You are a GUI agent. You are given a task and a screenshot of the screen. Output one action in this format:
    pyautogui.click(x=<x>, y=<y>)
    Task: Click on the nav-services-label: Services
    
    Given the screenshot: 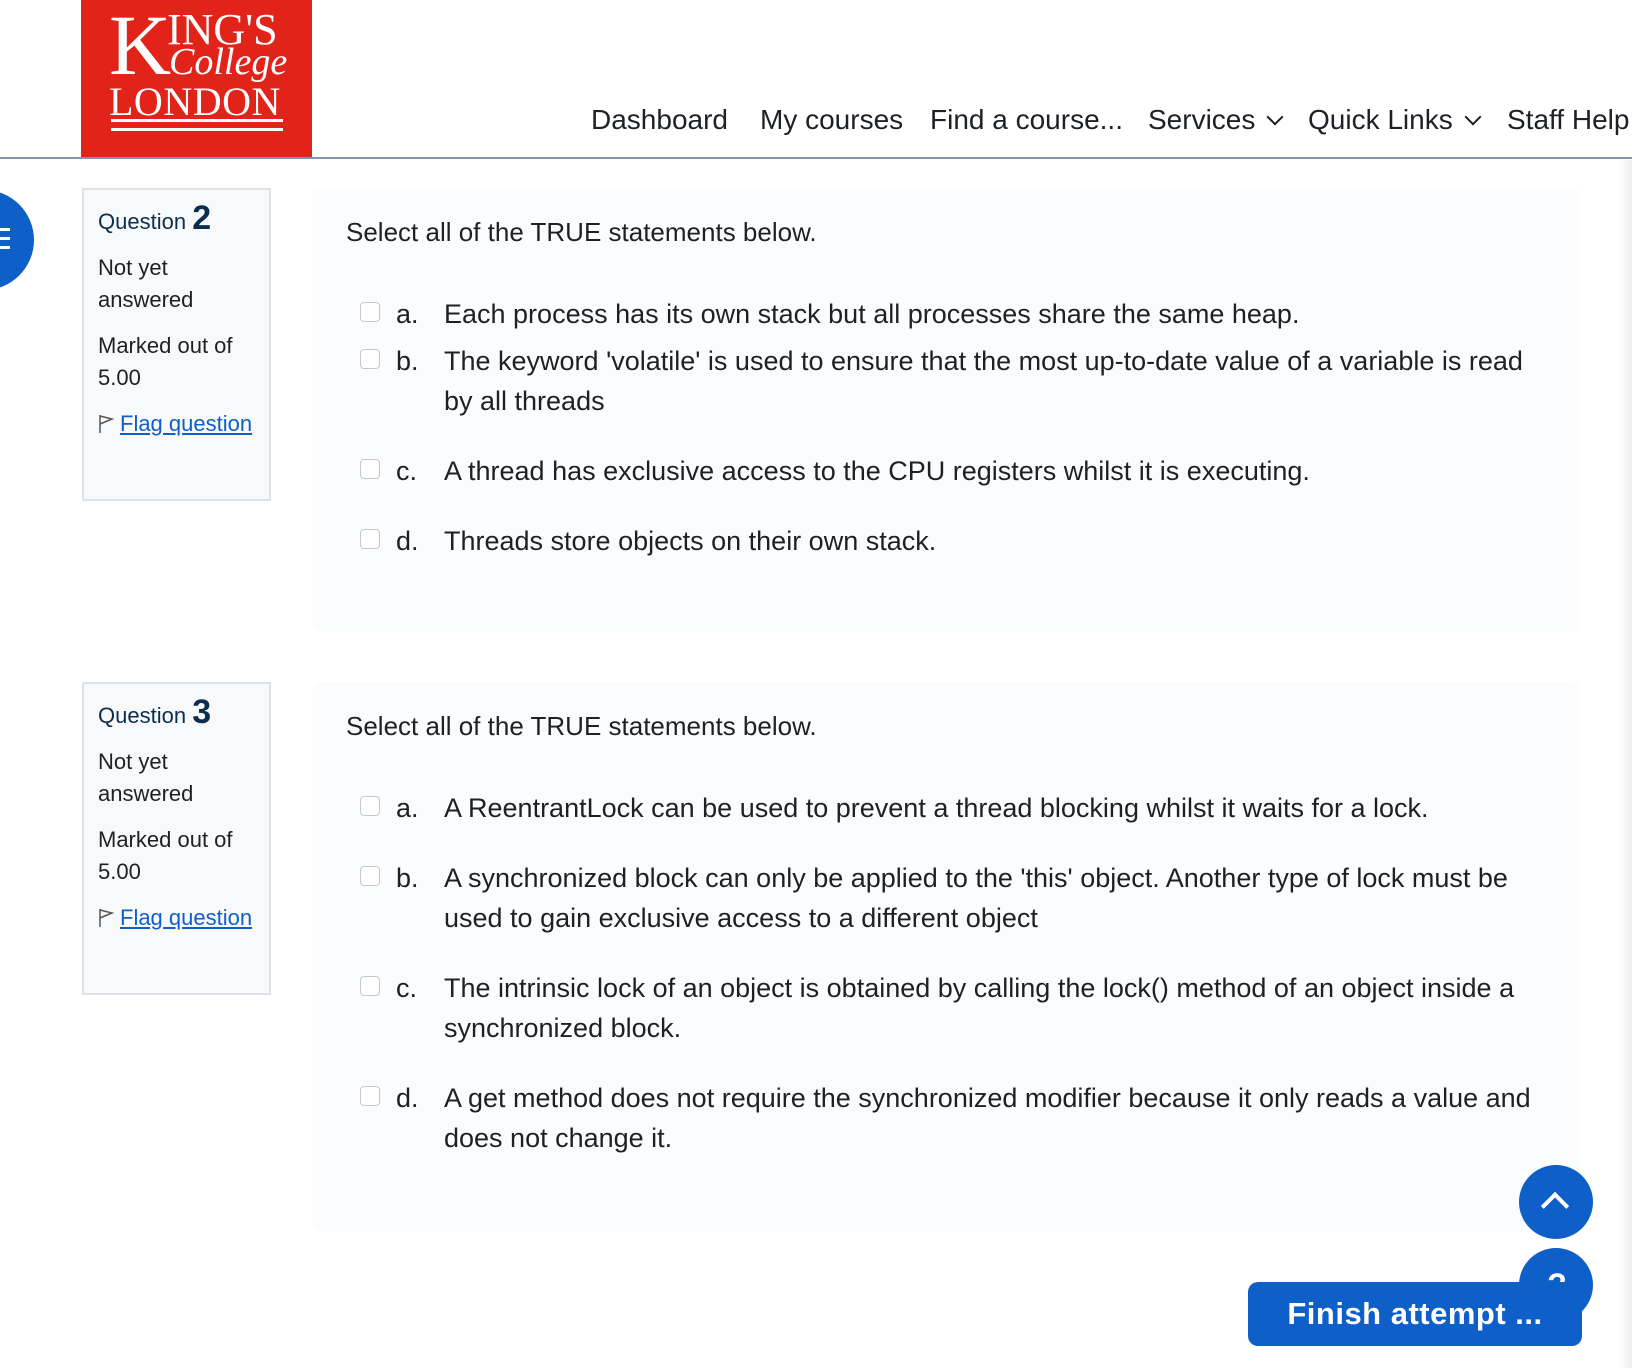 What is the action you would take?
    pyautogui.click(x=1202, y=119)
    